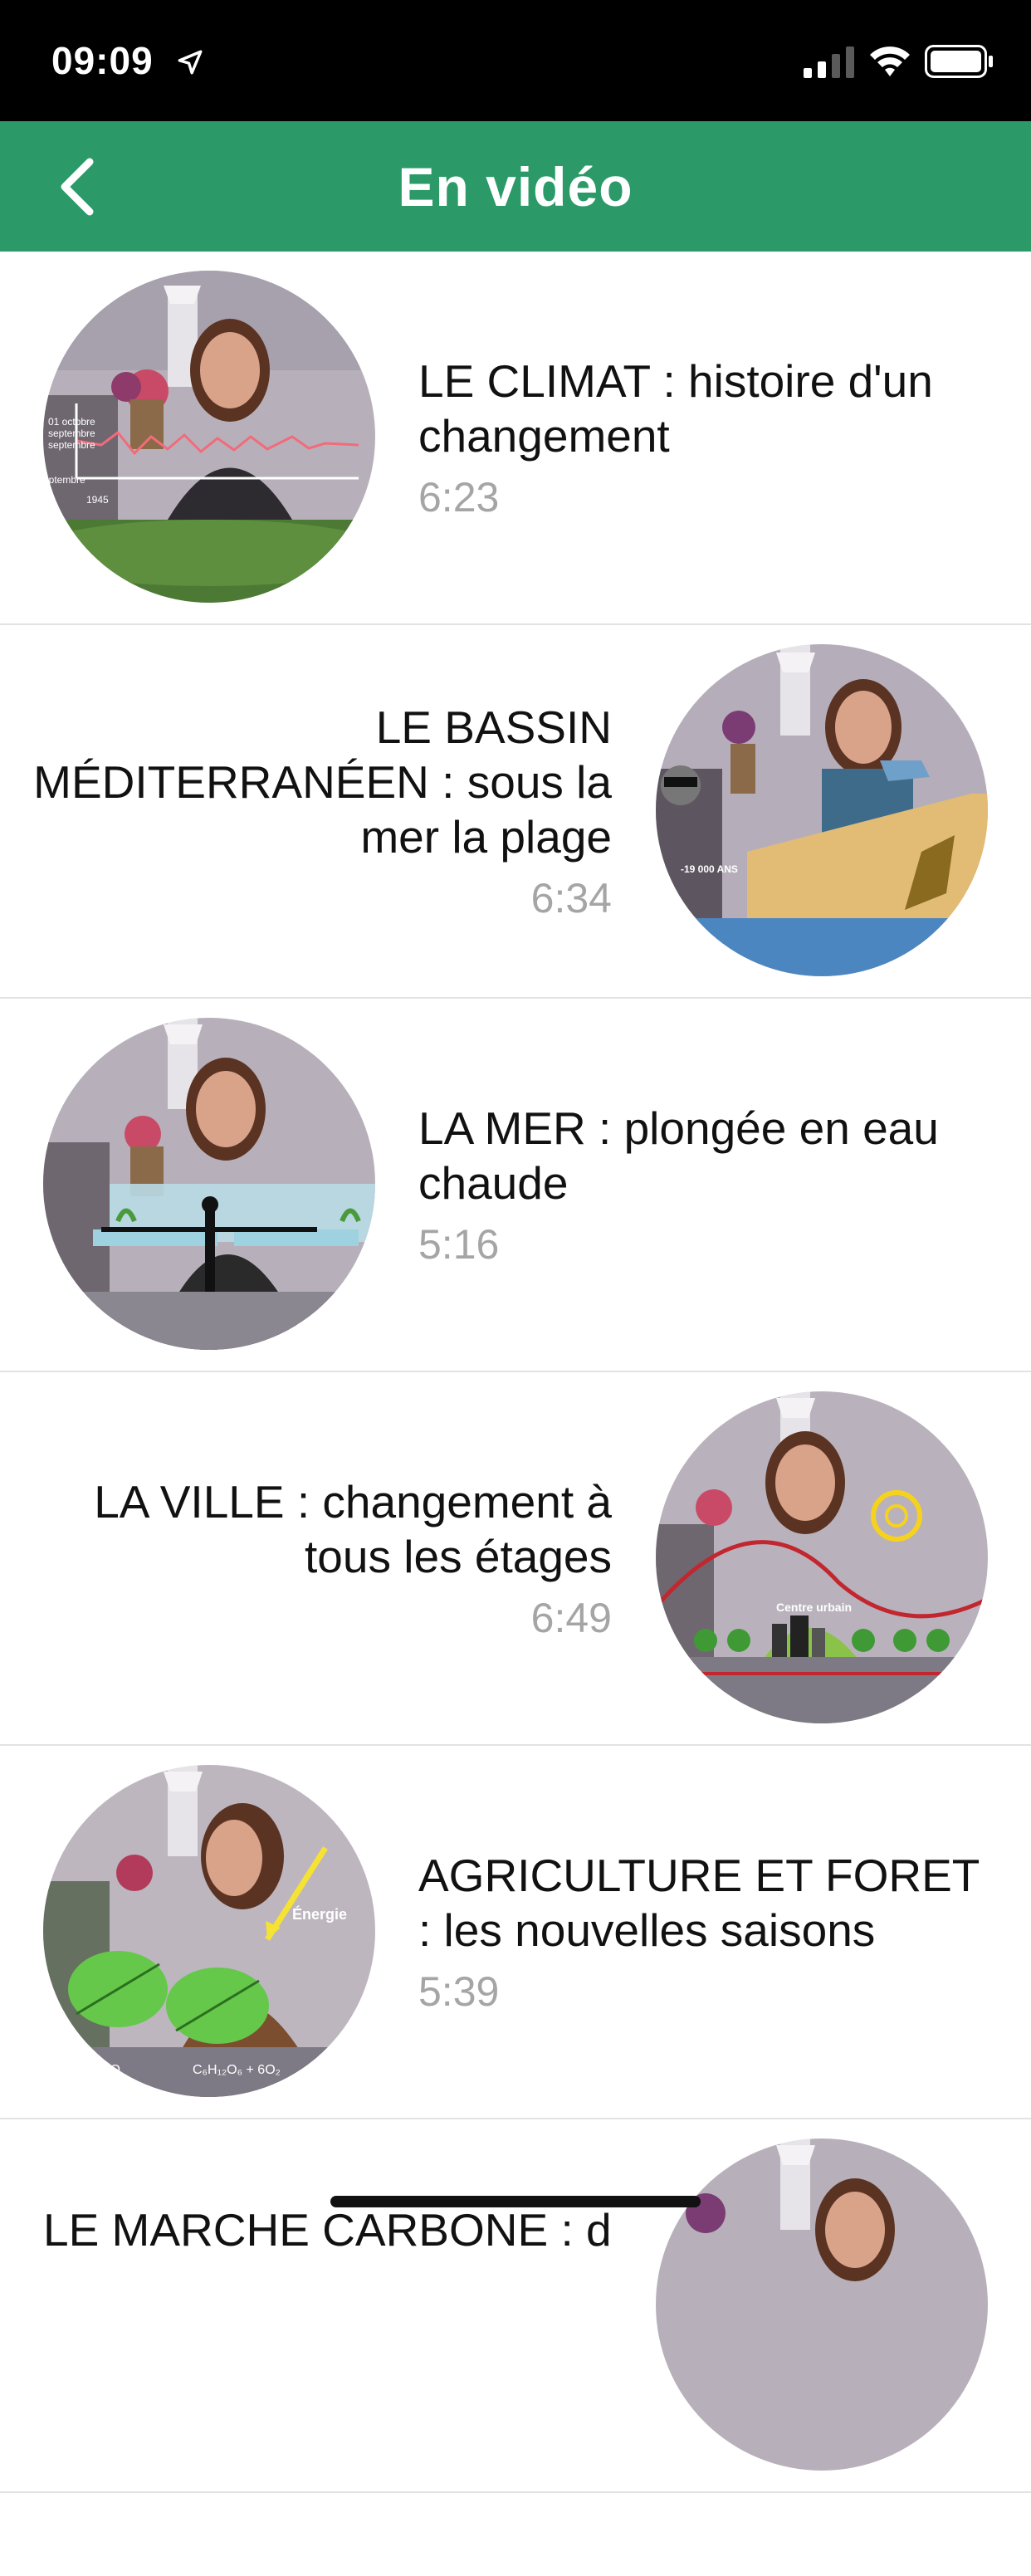 The height and width of the screenshot is (2576, 1031). What do you see at coordinates (829, 62) in the screenshot?
I see `signal-icon` at bounding box center [829, 62].